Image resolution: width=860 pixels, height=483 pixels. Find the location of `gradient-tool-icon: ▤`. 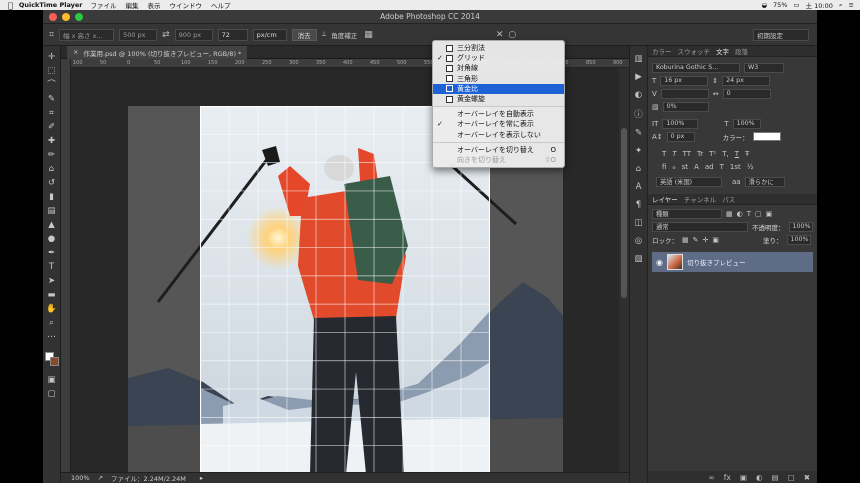

gradient-tool-icon: ▤ is located at coordinates (51, 211).